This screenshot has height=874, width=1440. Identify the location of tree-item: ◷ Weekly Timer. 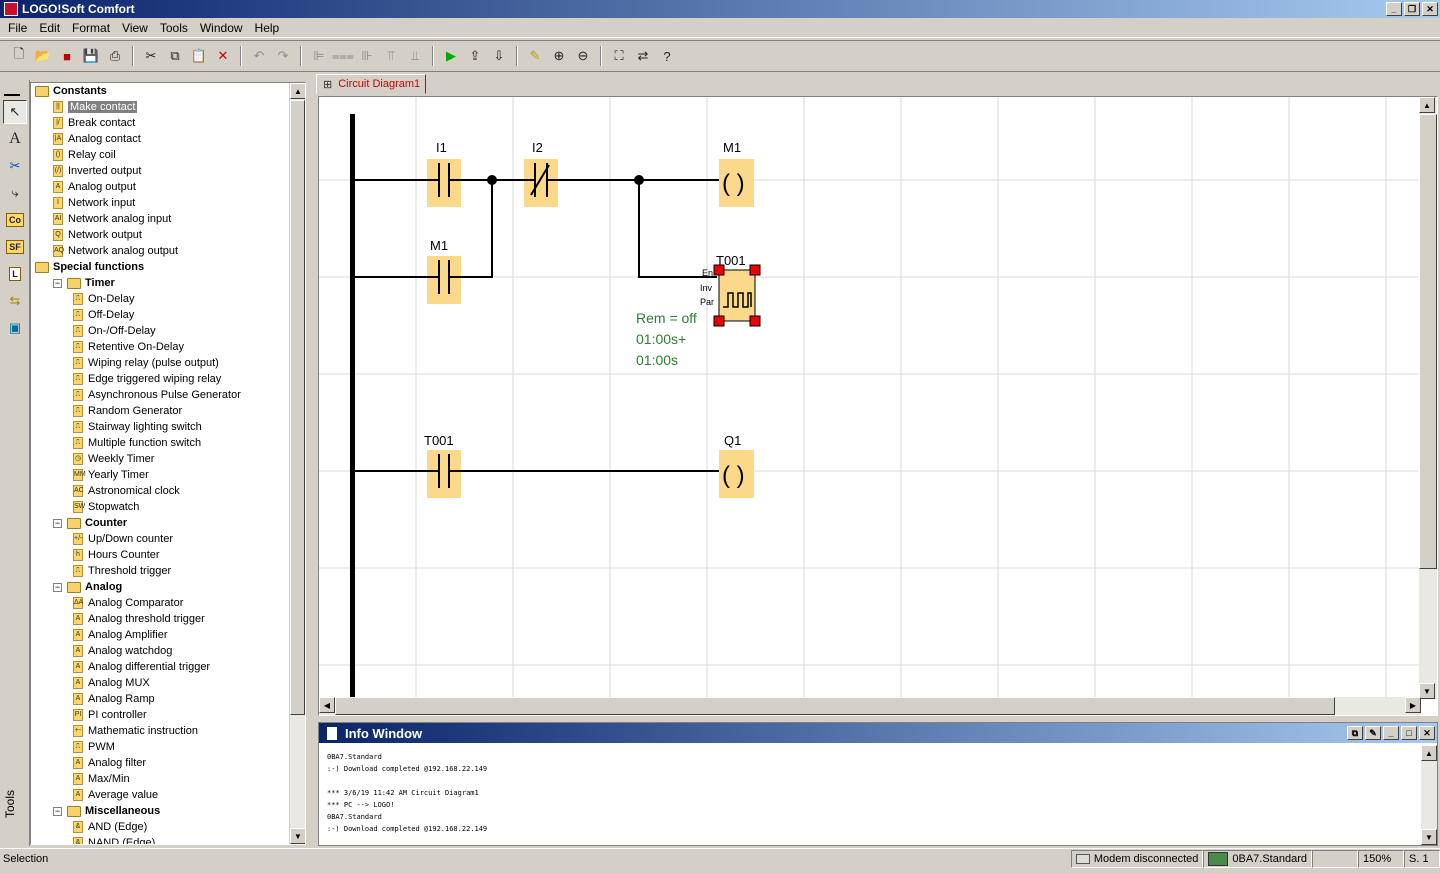
(161, 459).